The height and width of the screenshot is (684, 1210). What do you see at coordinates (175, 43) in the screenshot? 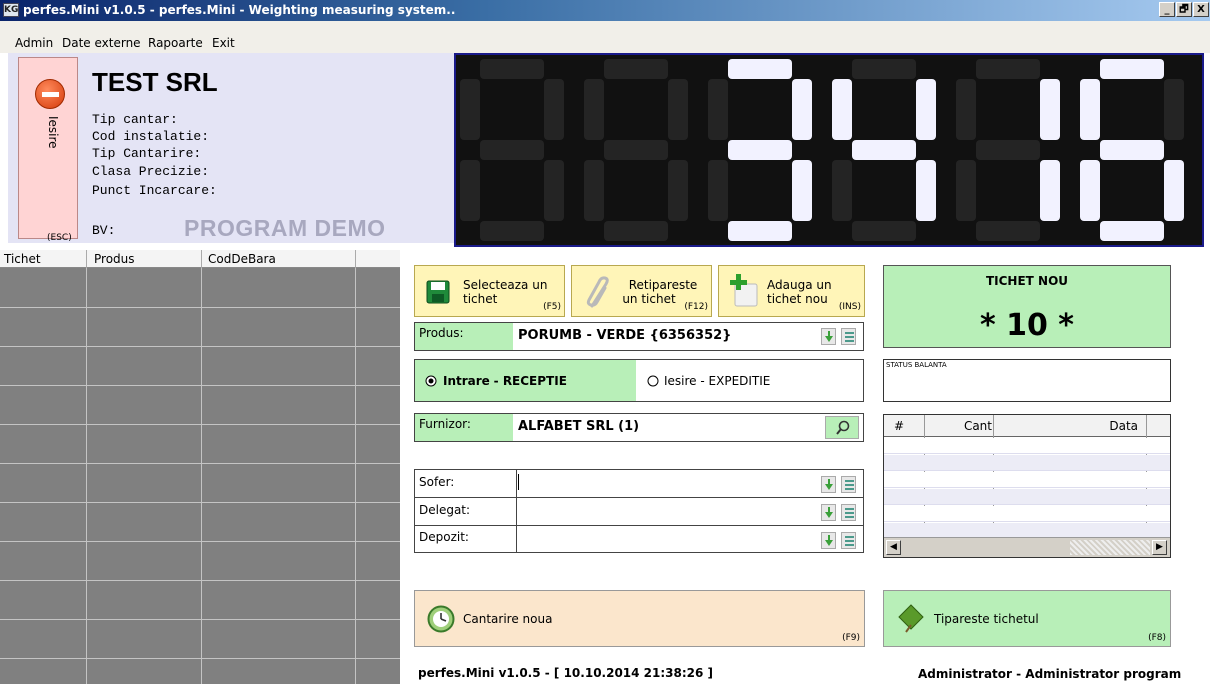
I see `menu-rapoarte: Rapoarte` at bounding box center [175, 43].